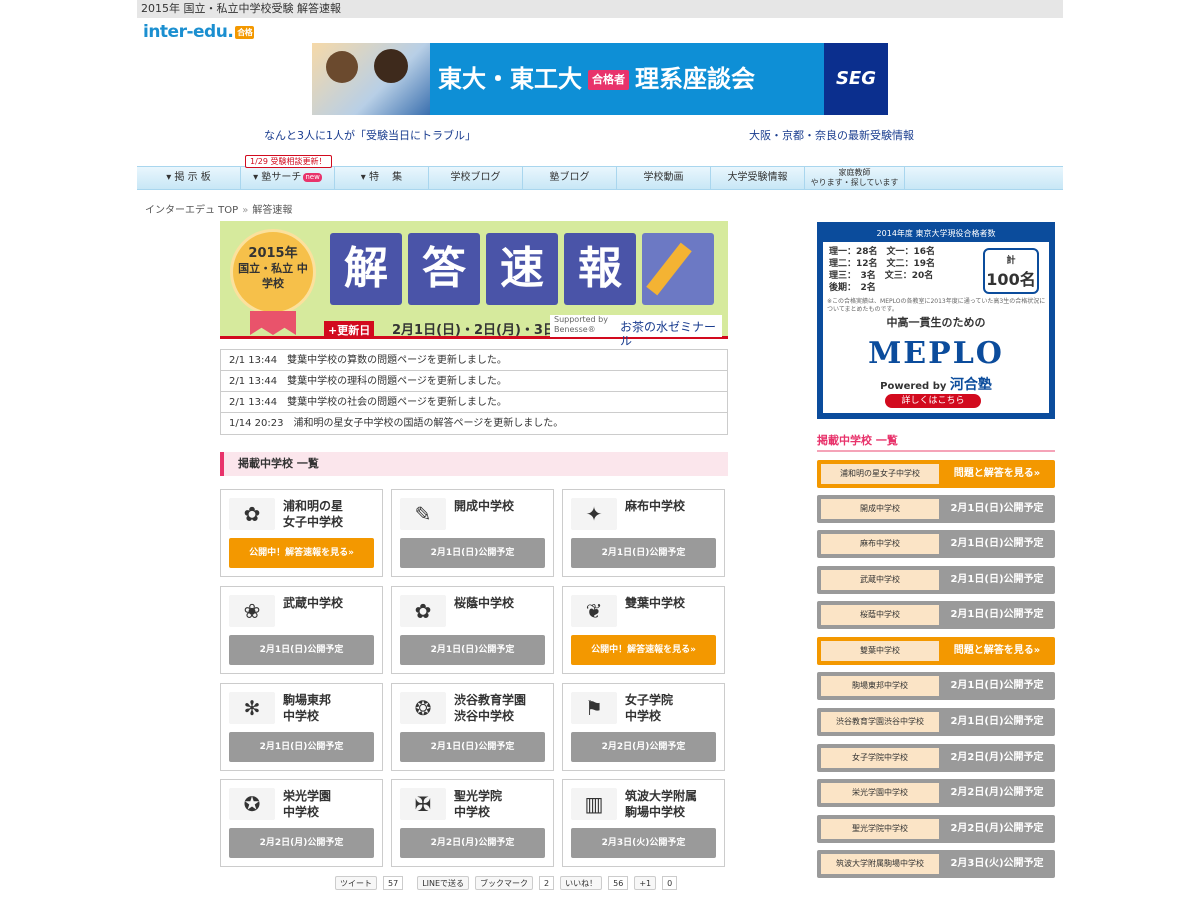 This screenshot has width=1200, height=900. What do you see at coordinates (356, 883) in the screenshot?
I see `tweet-button: ツイート` at bounding box center [356, 883].